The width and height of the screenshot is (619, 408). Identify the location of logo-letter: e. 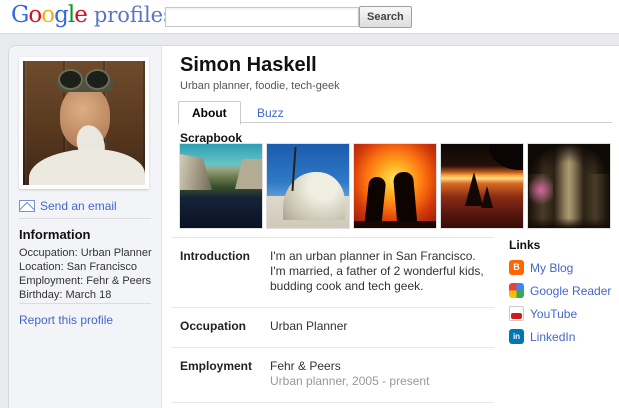
(81, 15).